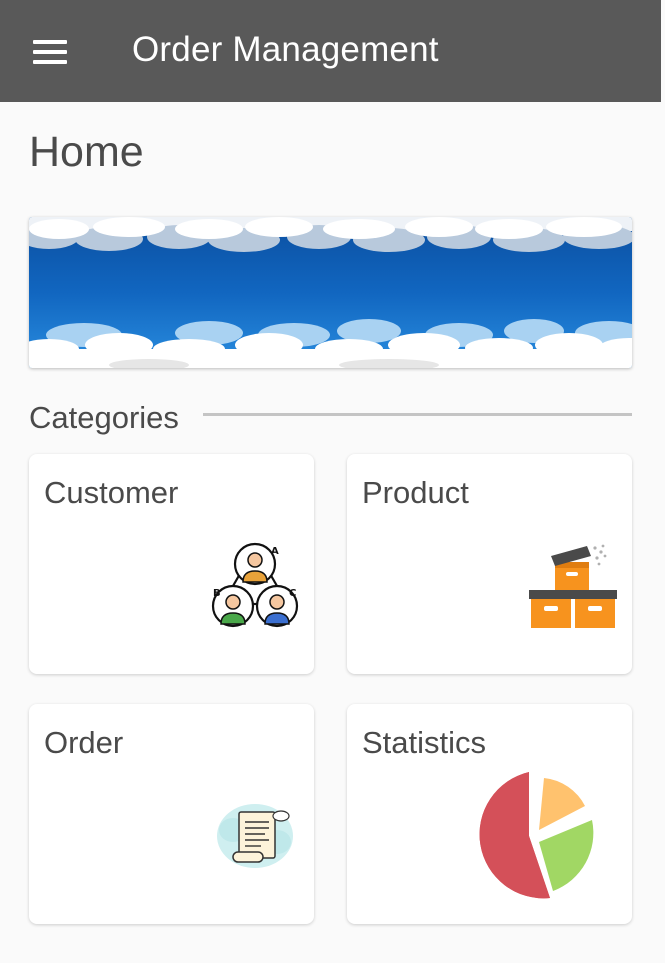 The width and height of the screenshot is (665, 963). Describe the element at coordinates (217, 593) in the screenshot. I see `svg-text: B` at that location.